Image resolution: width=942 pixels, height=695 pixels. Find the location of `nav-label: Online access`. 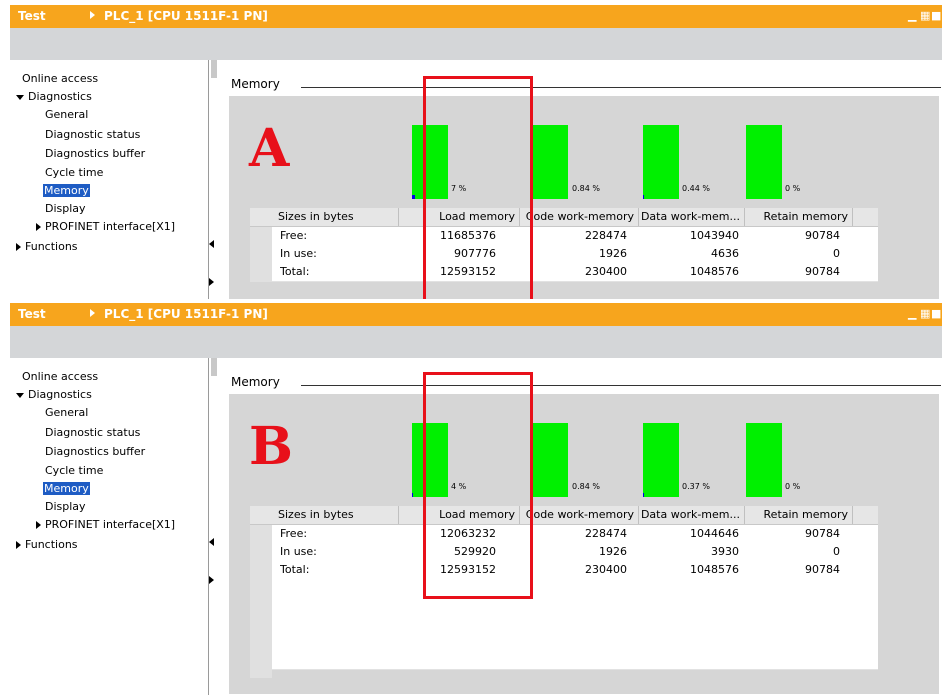

nav-label: Online access is located at coordinates (60, 376).